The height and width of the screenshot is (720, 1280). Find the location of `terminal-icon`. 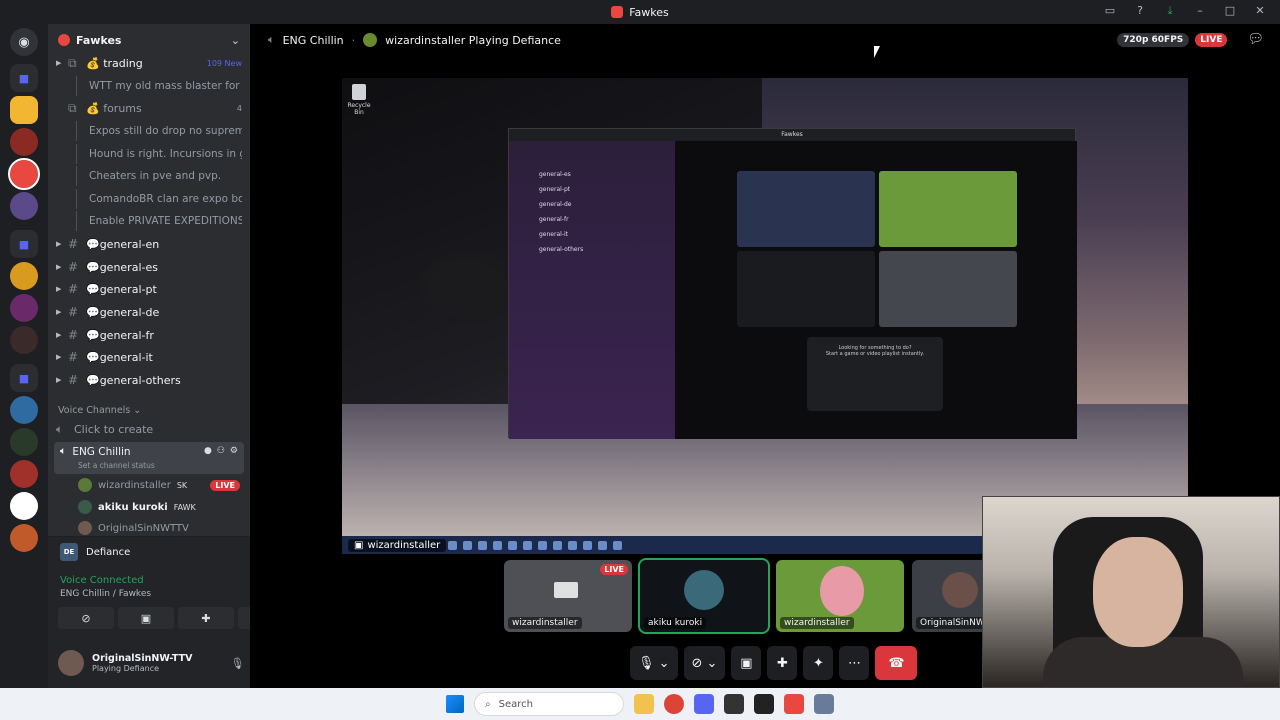

terminal-icon is located at coordinates (764, 704).